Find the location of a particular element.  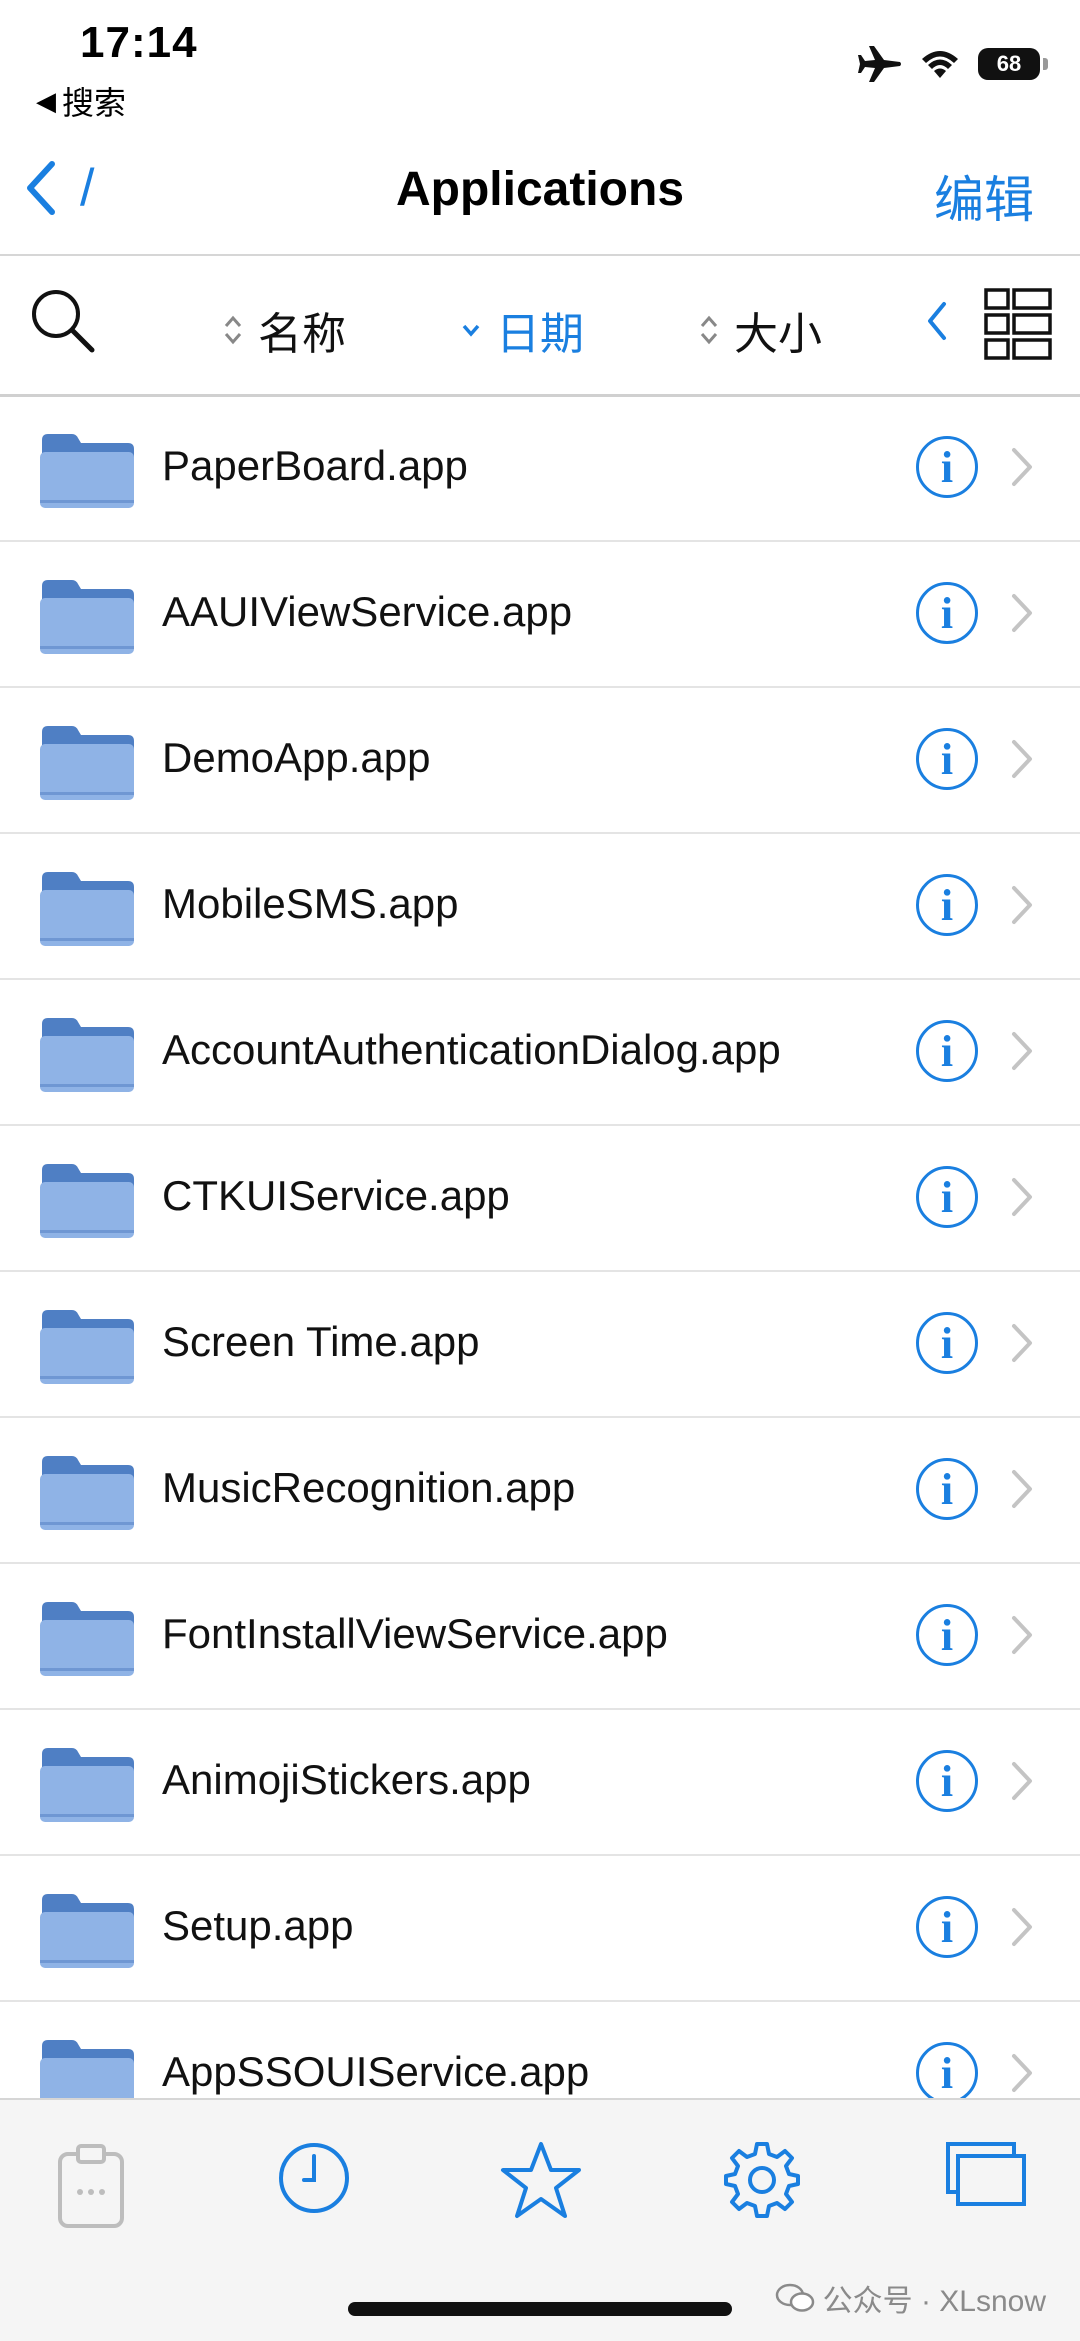

file-row: AnimojiStickers.app i is located at coordinates (540, 1783).